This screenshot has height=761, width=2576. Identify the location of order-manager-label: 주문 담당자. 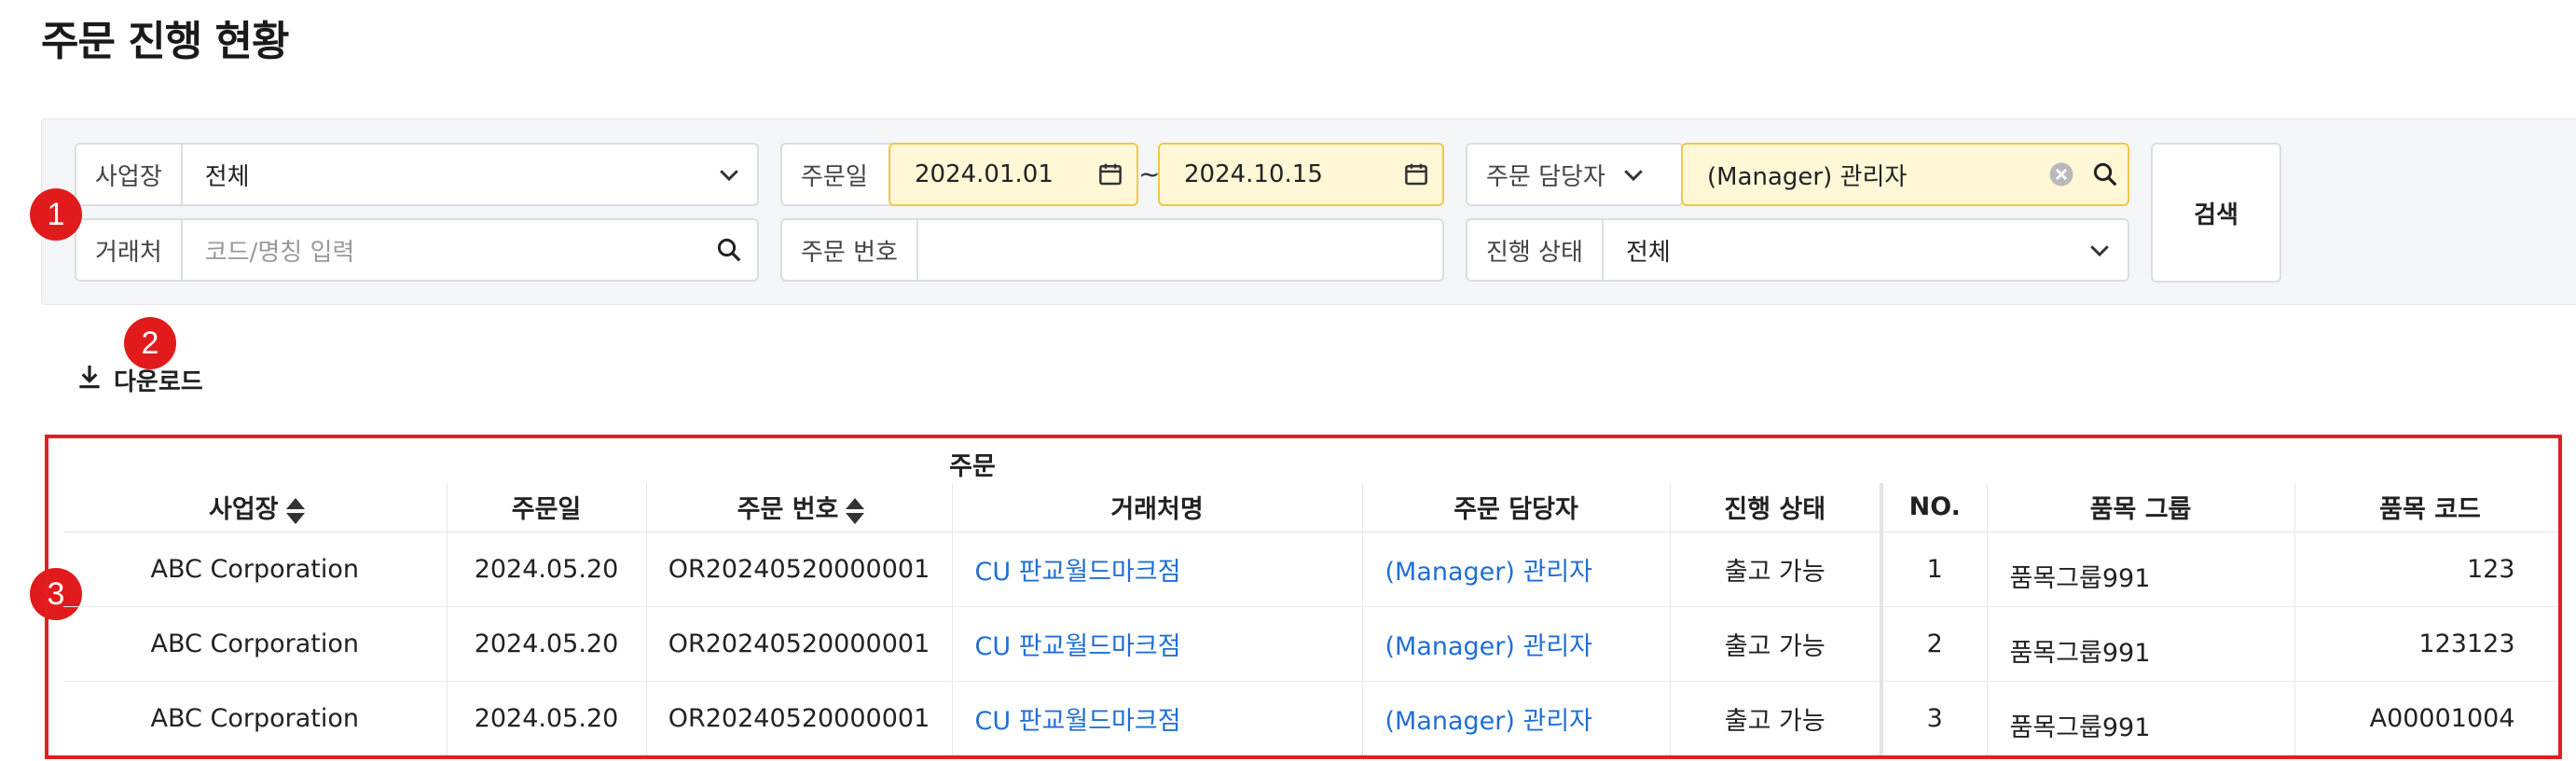
(1545, 176).